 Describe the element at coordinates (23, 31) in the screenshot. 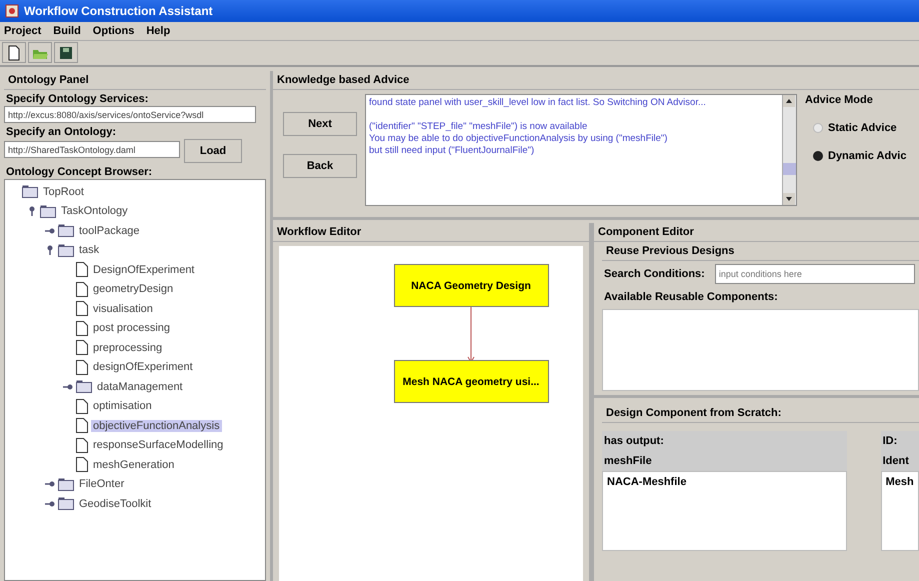

I see `menu-item: Project` at that location.